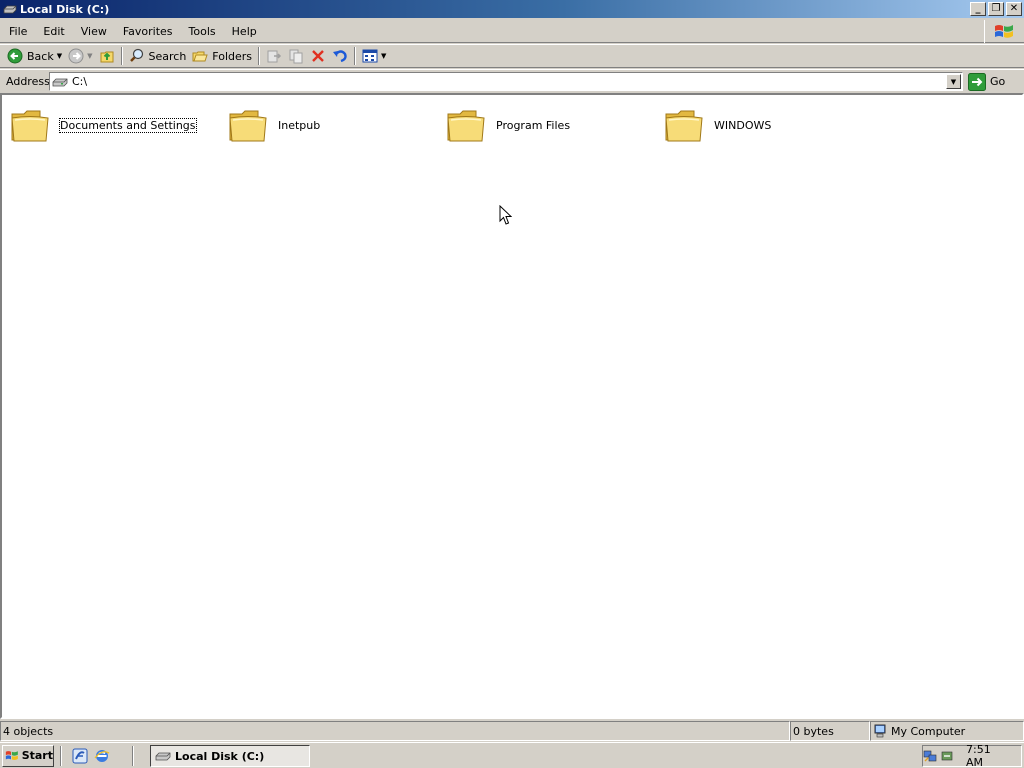  I want to click on go-label: Go, so click(998, 81).